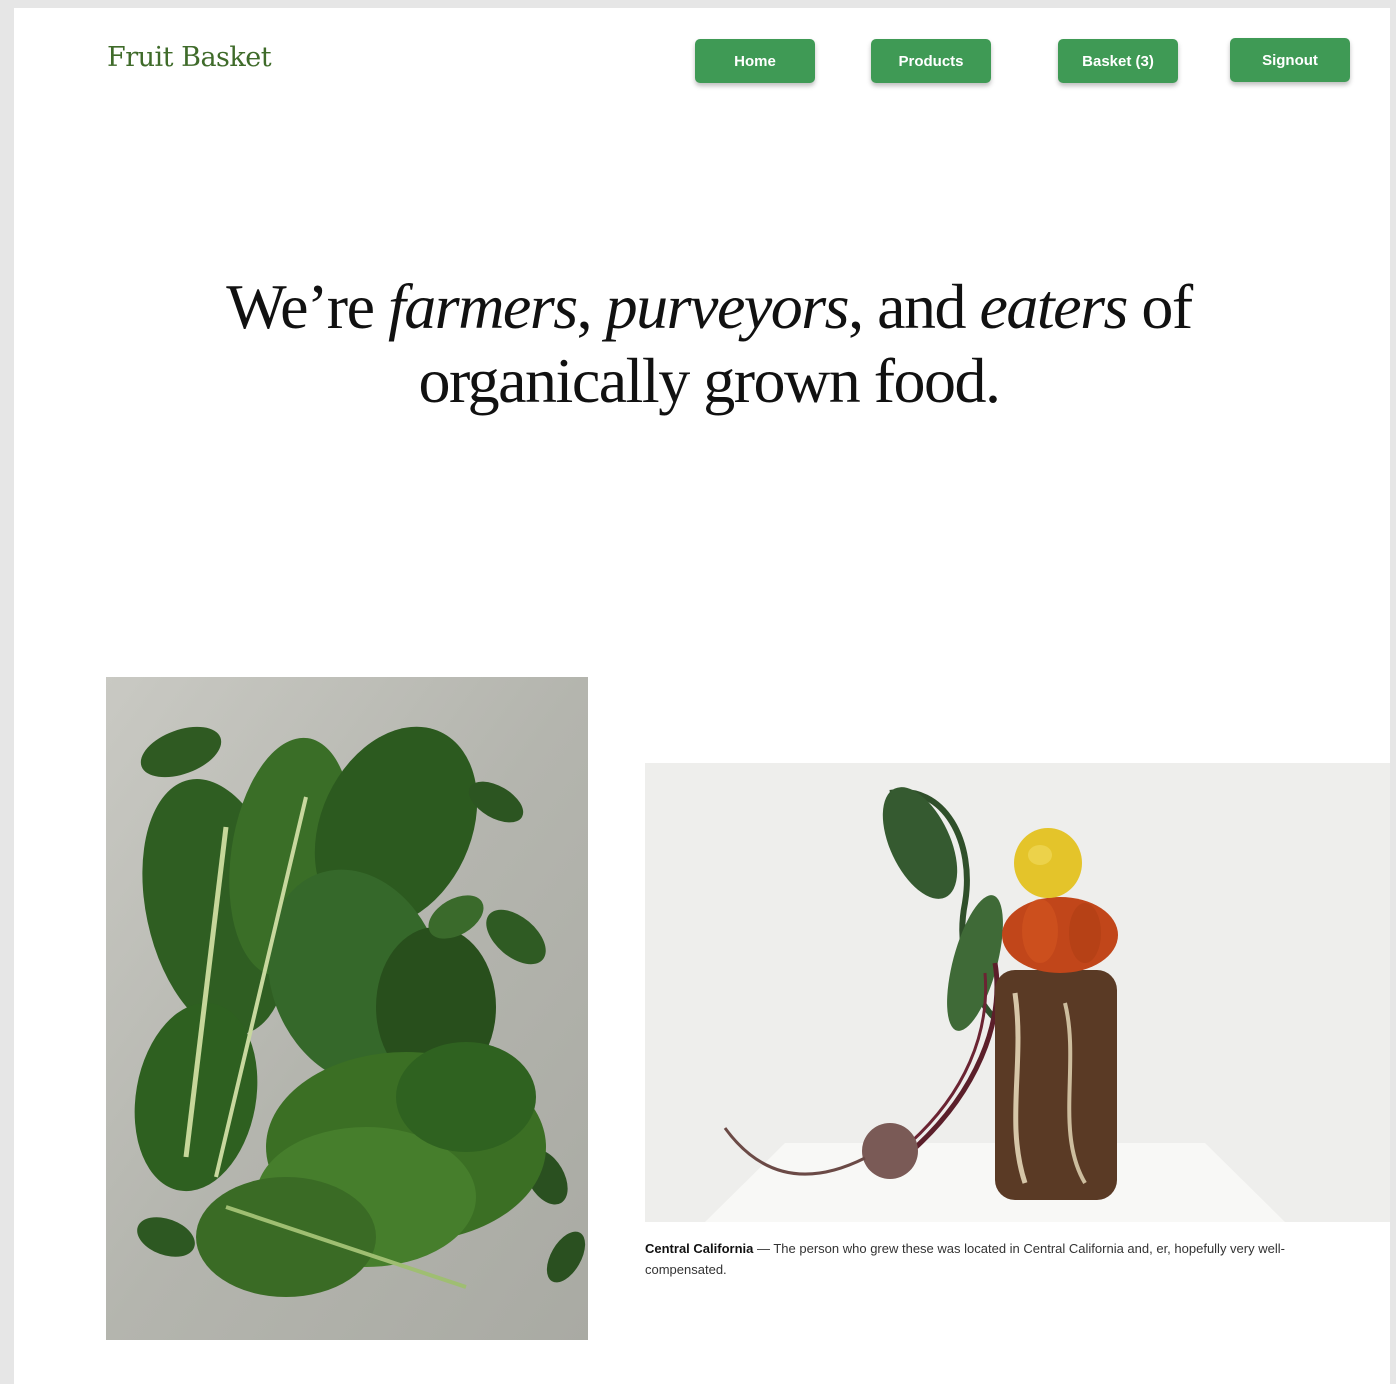  What do you see at coordinates (931, 61) in the screenshot?
I see `nav-products-button: Products` at bounding box center [931, 61].